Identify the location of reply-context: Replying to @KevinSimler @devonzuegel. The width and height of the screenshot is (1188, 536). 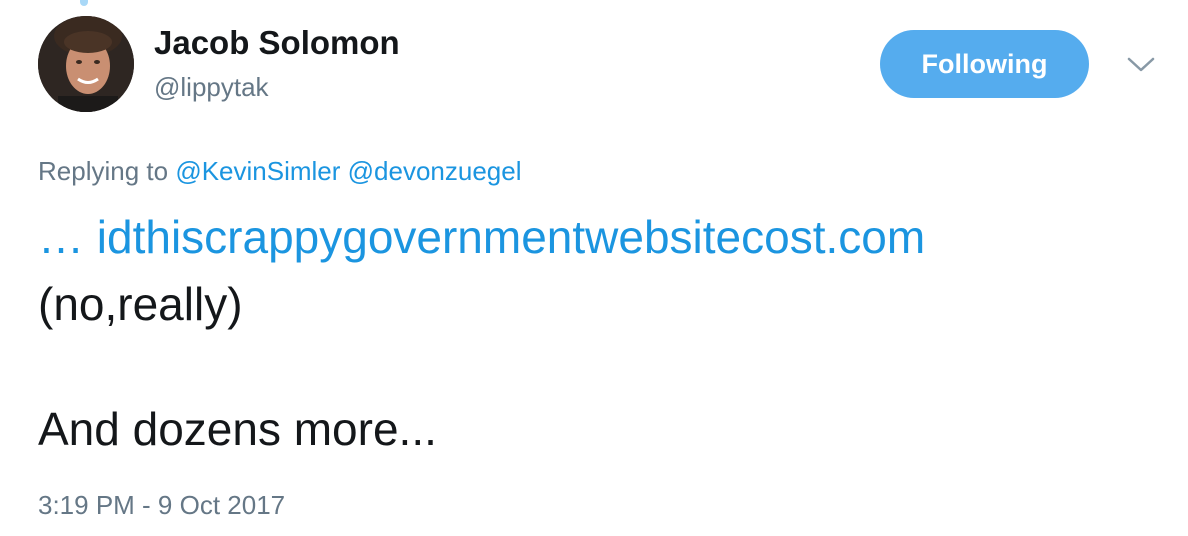
(280, 171).